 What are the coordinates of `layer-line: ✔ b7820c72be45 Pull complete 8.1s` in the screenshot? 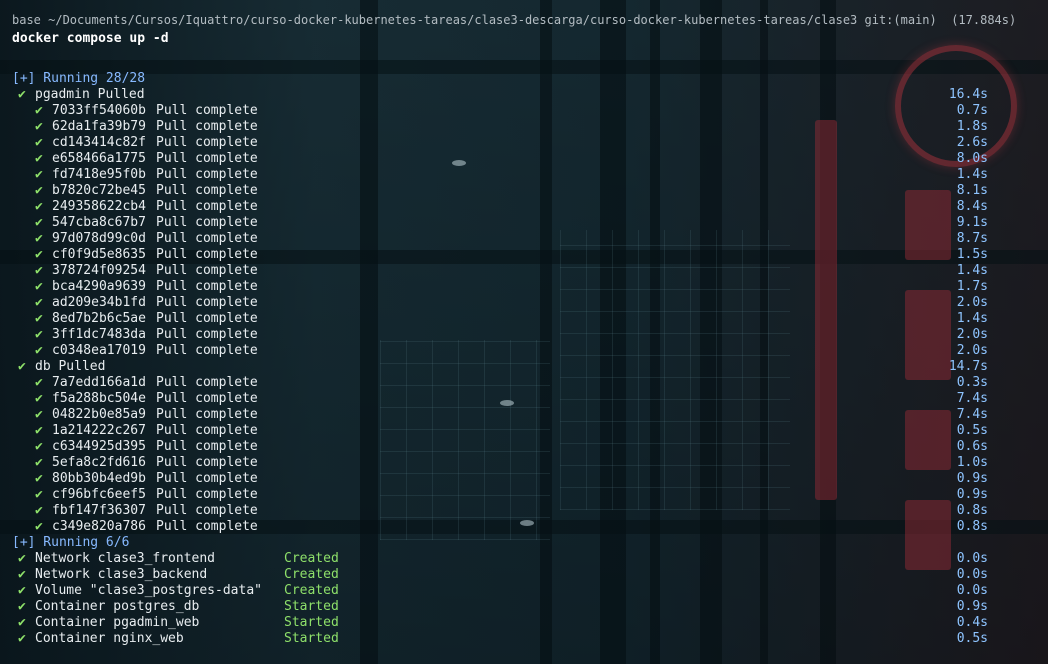 It's located at (524, 191).